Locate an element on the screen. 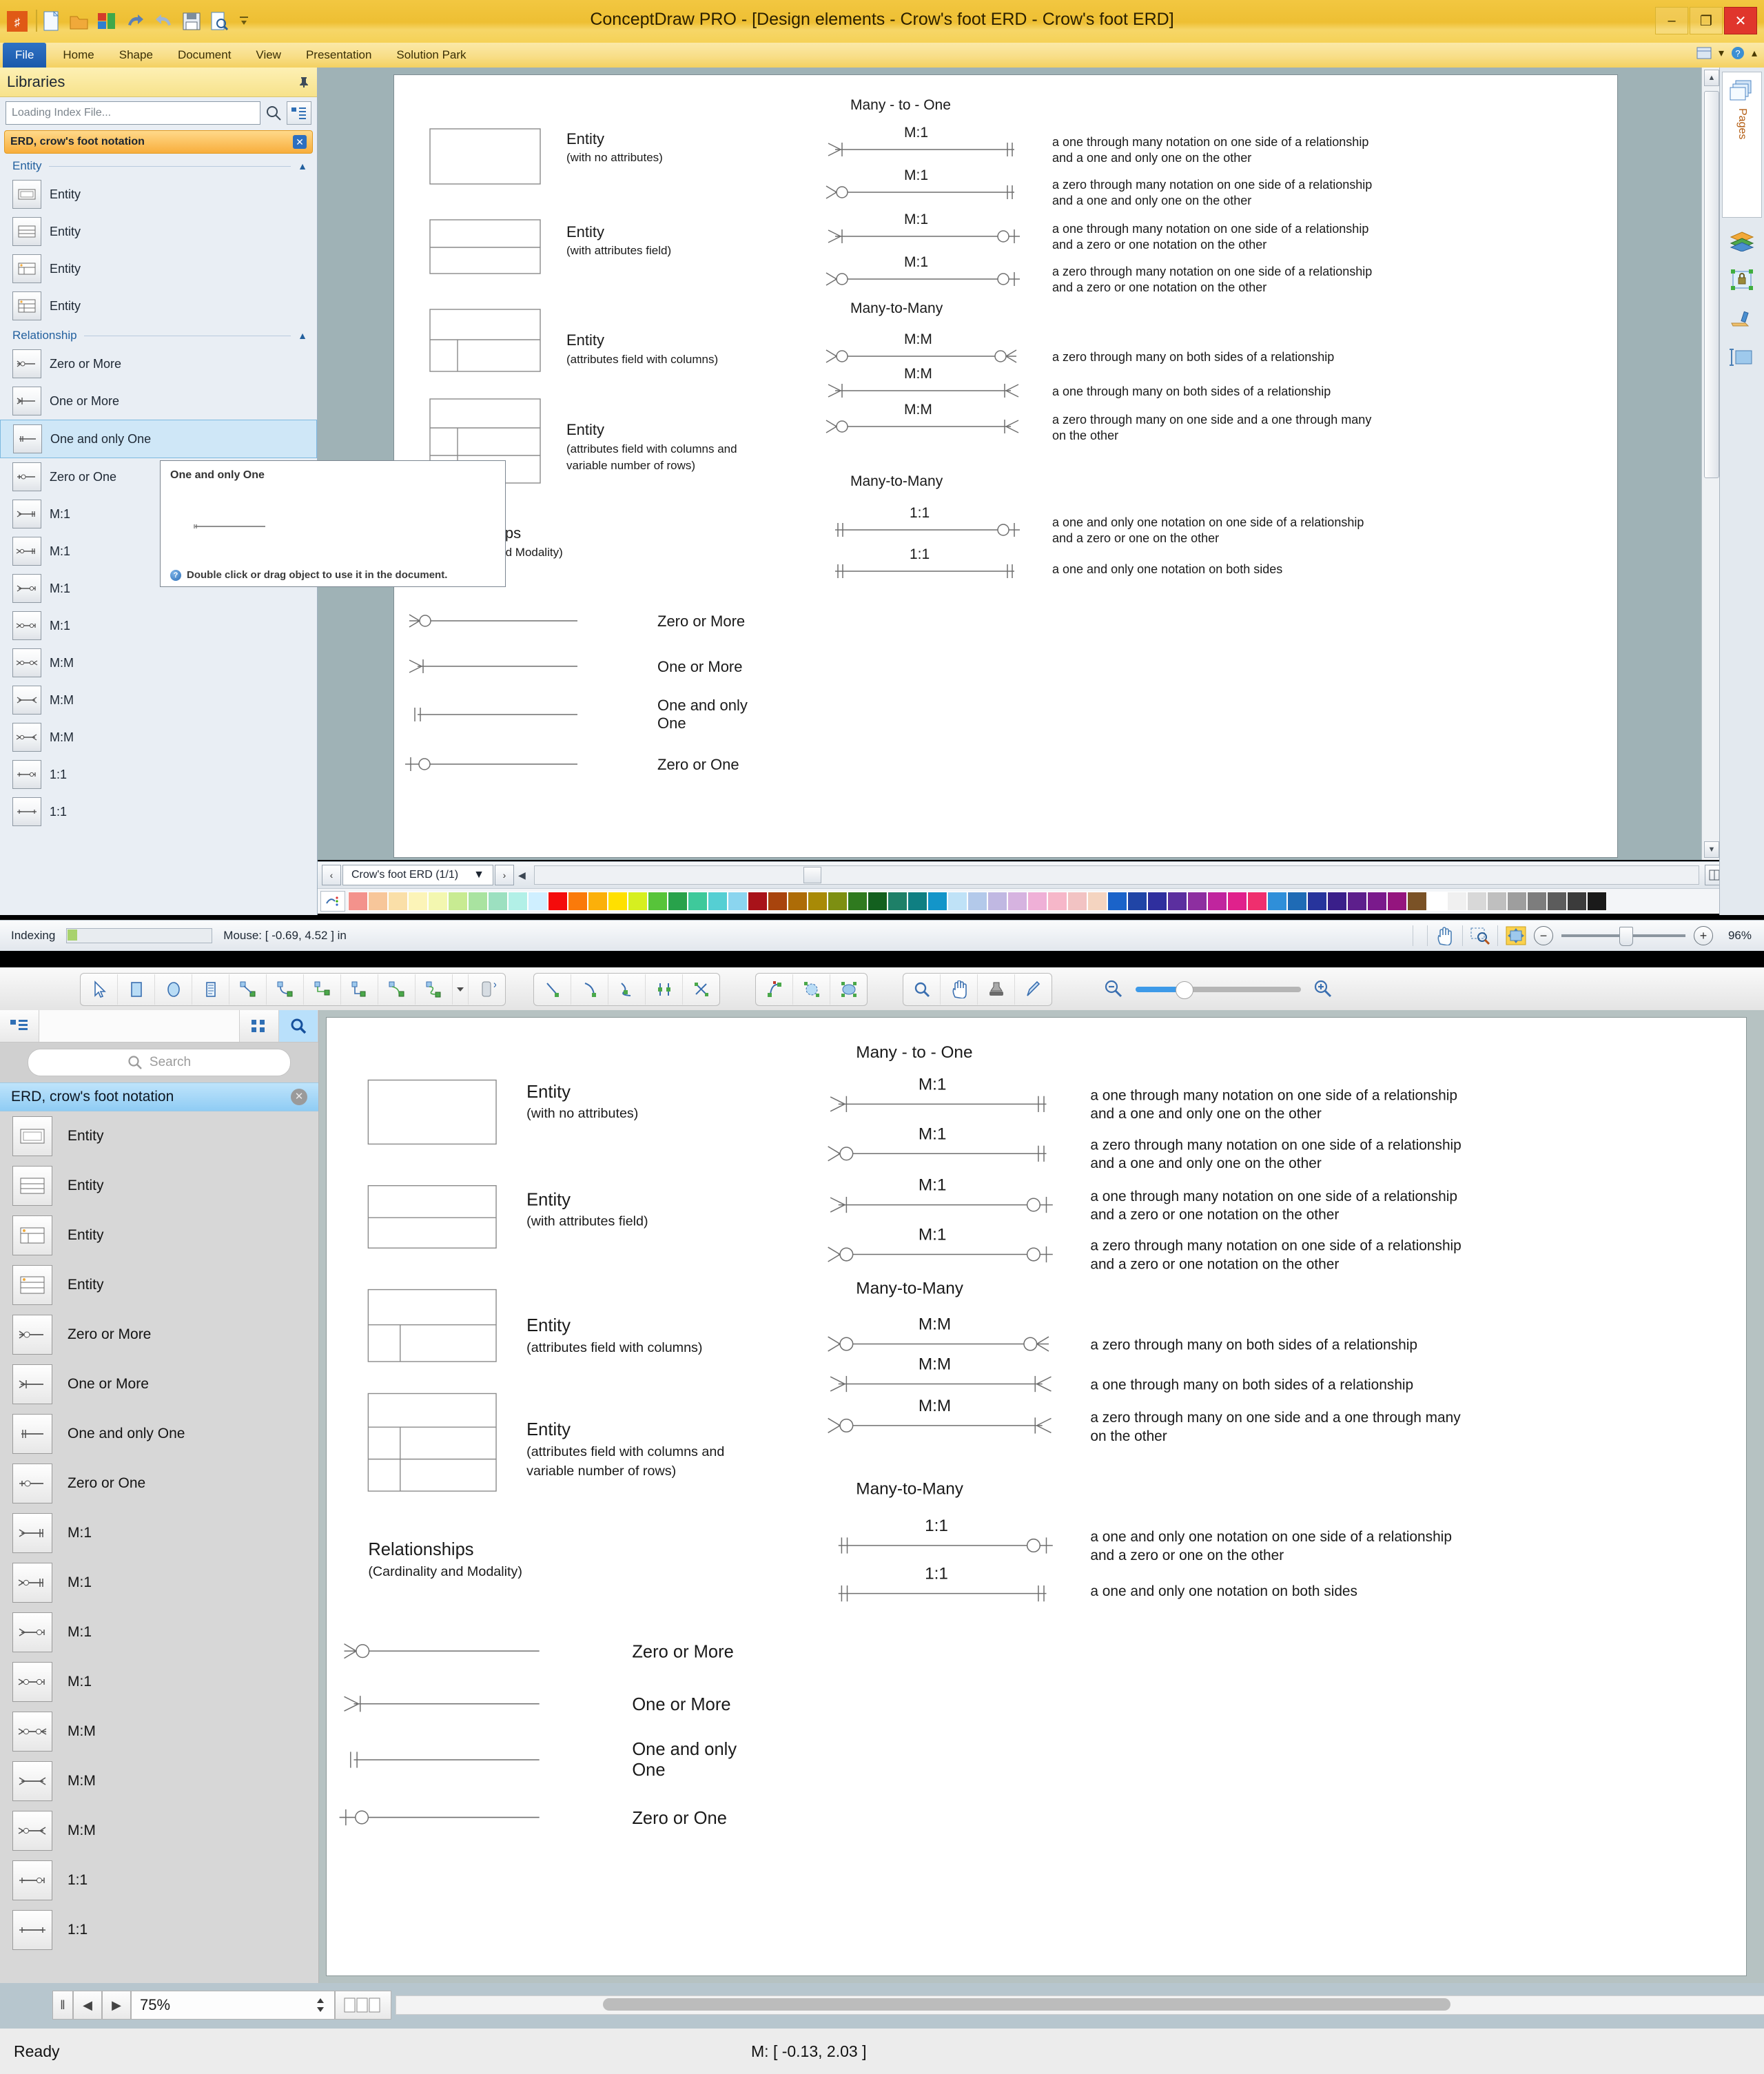 Image resolution: width=1764 pixels, height=2074 pixels. chevron-up-icon: ▲ is located at coordinates (302, 335).